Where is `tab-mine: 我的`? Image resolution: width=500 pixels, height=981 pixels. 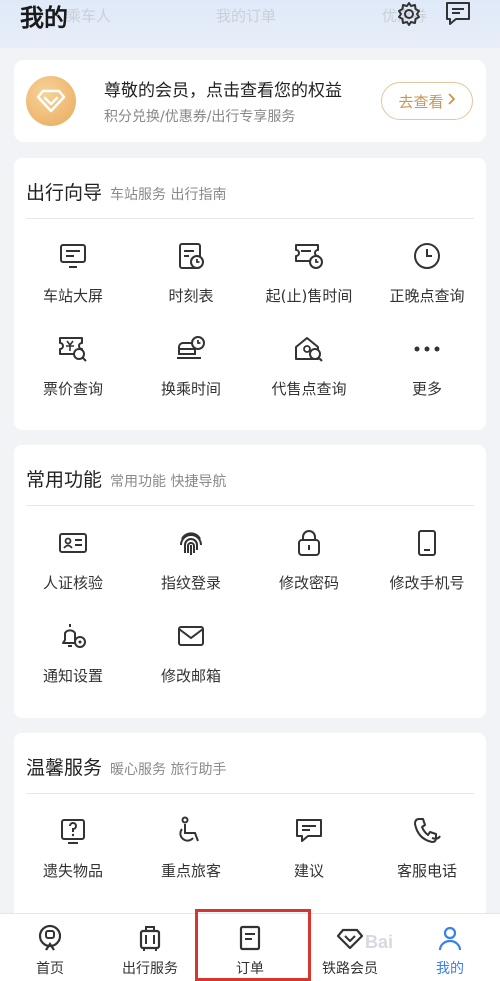
tab-mine: 我的 is located at coordinates (450, 947).